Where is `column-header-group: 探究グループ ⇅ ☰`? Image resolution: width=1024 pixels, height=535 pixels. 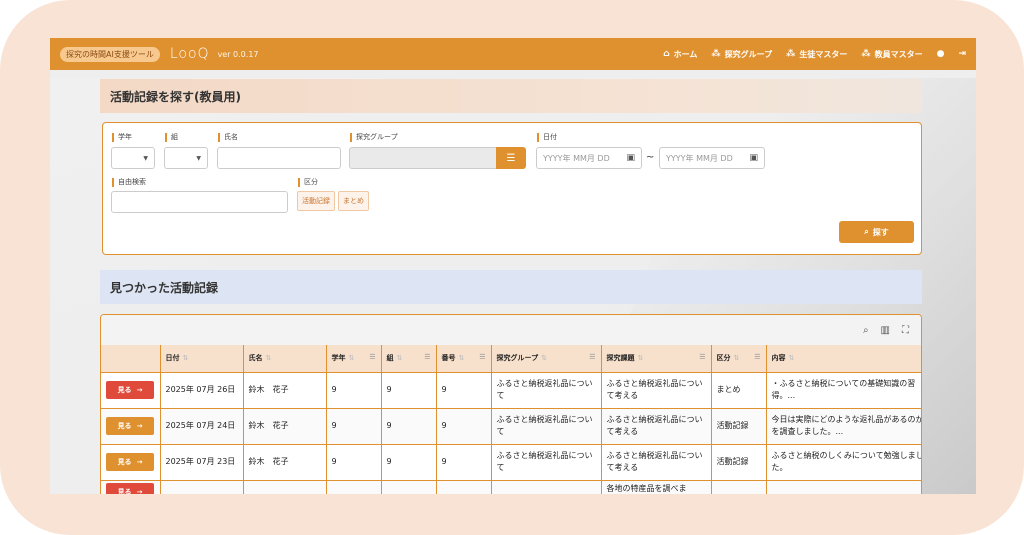 column-header-group: 探究グループ ⇅ ☰ is located at coordinates (546, 359).